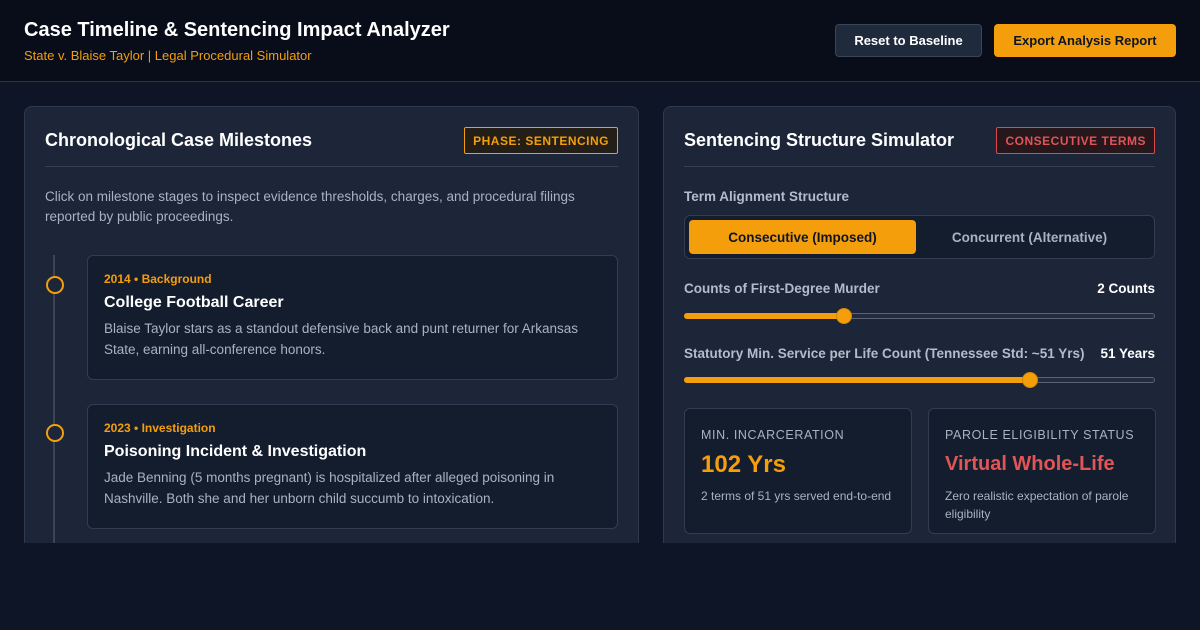  I want to click on milestones-title: Chronological Case Milestones, so click(179, 140).